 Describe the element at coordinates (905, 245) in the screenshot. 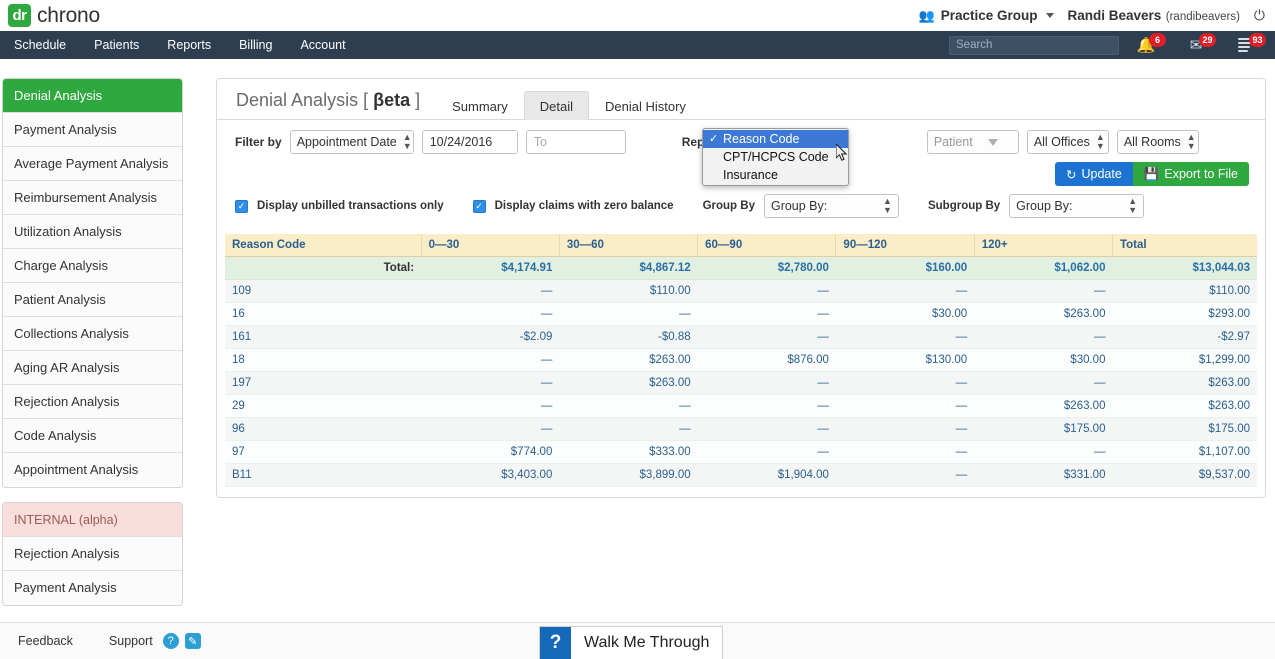

I see `col-90-120: 90—120` at that location.